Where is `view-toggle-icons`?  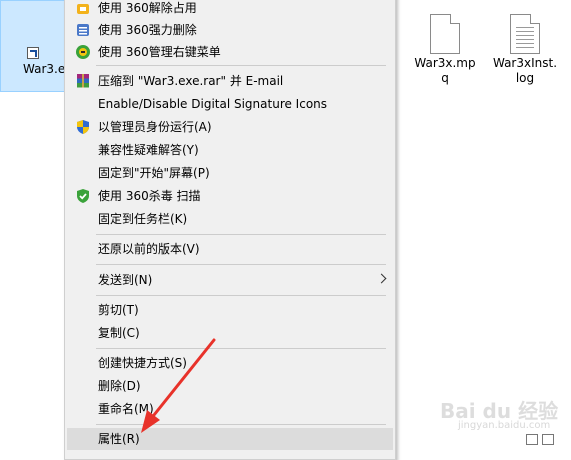
view-toggle-icons is located at coordinates (542, 441).